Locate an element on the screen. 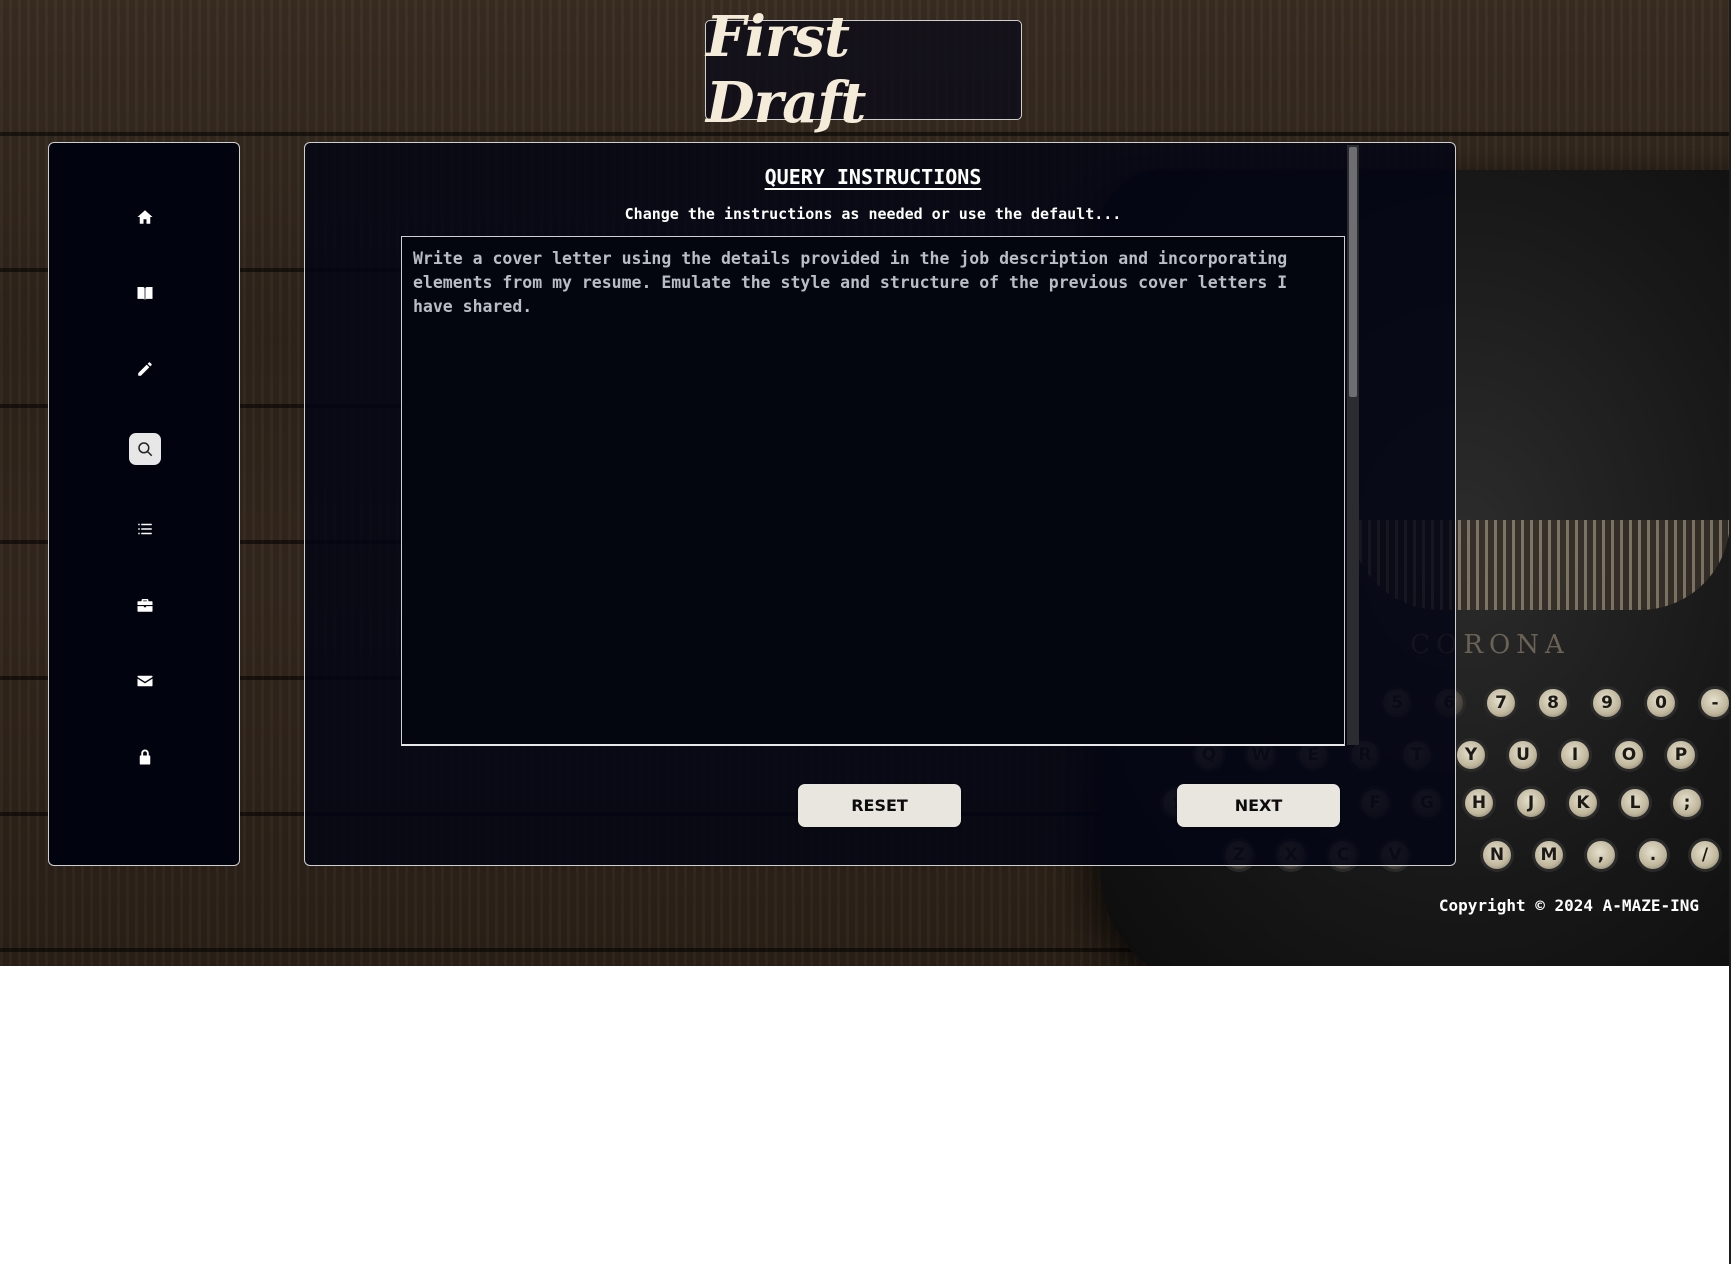 The image size is (1731, 1264). sidebar-item-edit is located at coordinates (145, 369).